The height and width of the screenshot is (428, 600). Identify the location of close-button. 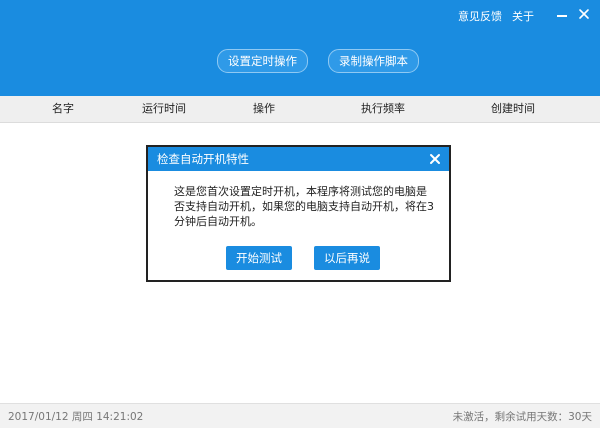
(584, 14).